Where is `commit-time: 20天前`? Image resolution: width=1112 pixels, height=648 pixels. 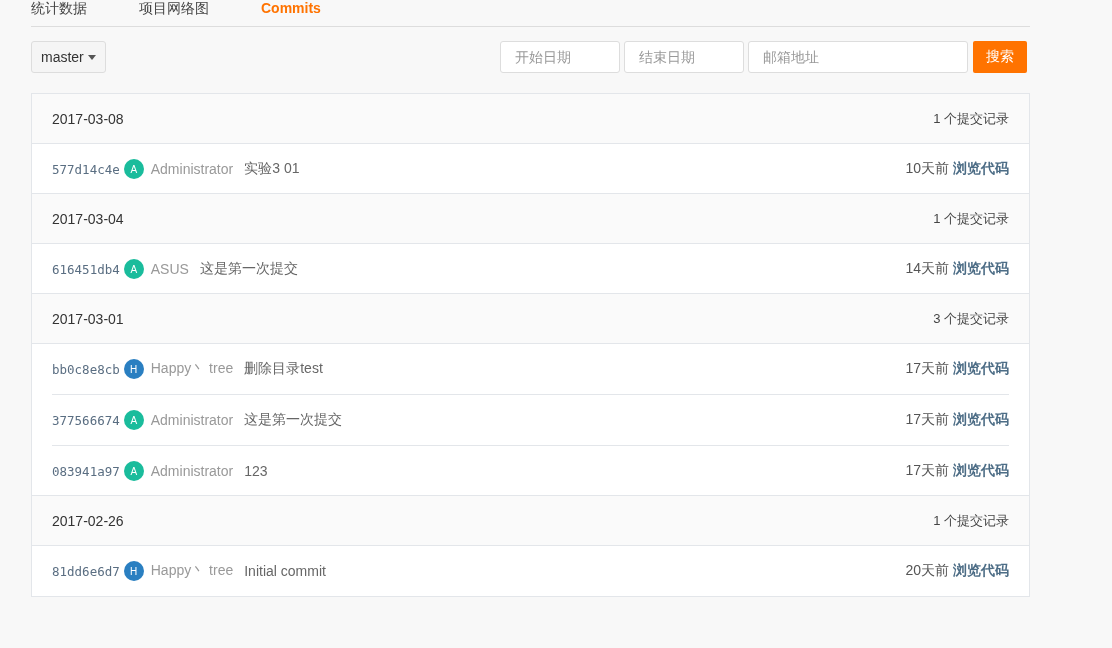 commit-time: 20天前 is located at coordinates (927, 571).